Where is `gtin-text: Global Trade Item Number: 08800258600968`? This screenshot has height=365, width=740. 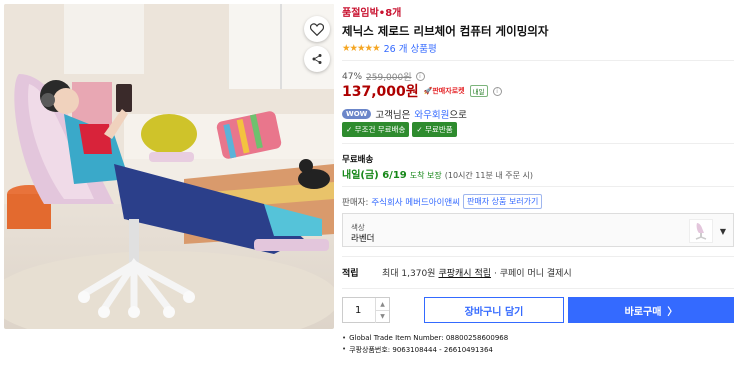 gtin-text: Global Trade Item Number: 08800258600968 is located at coordinates (429, 338).